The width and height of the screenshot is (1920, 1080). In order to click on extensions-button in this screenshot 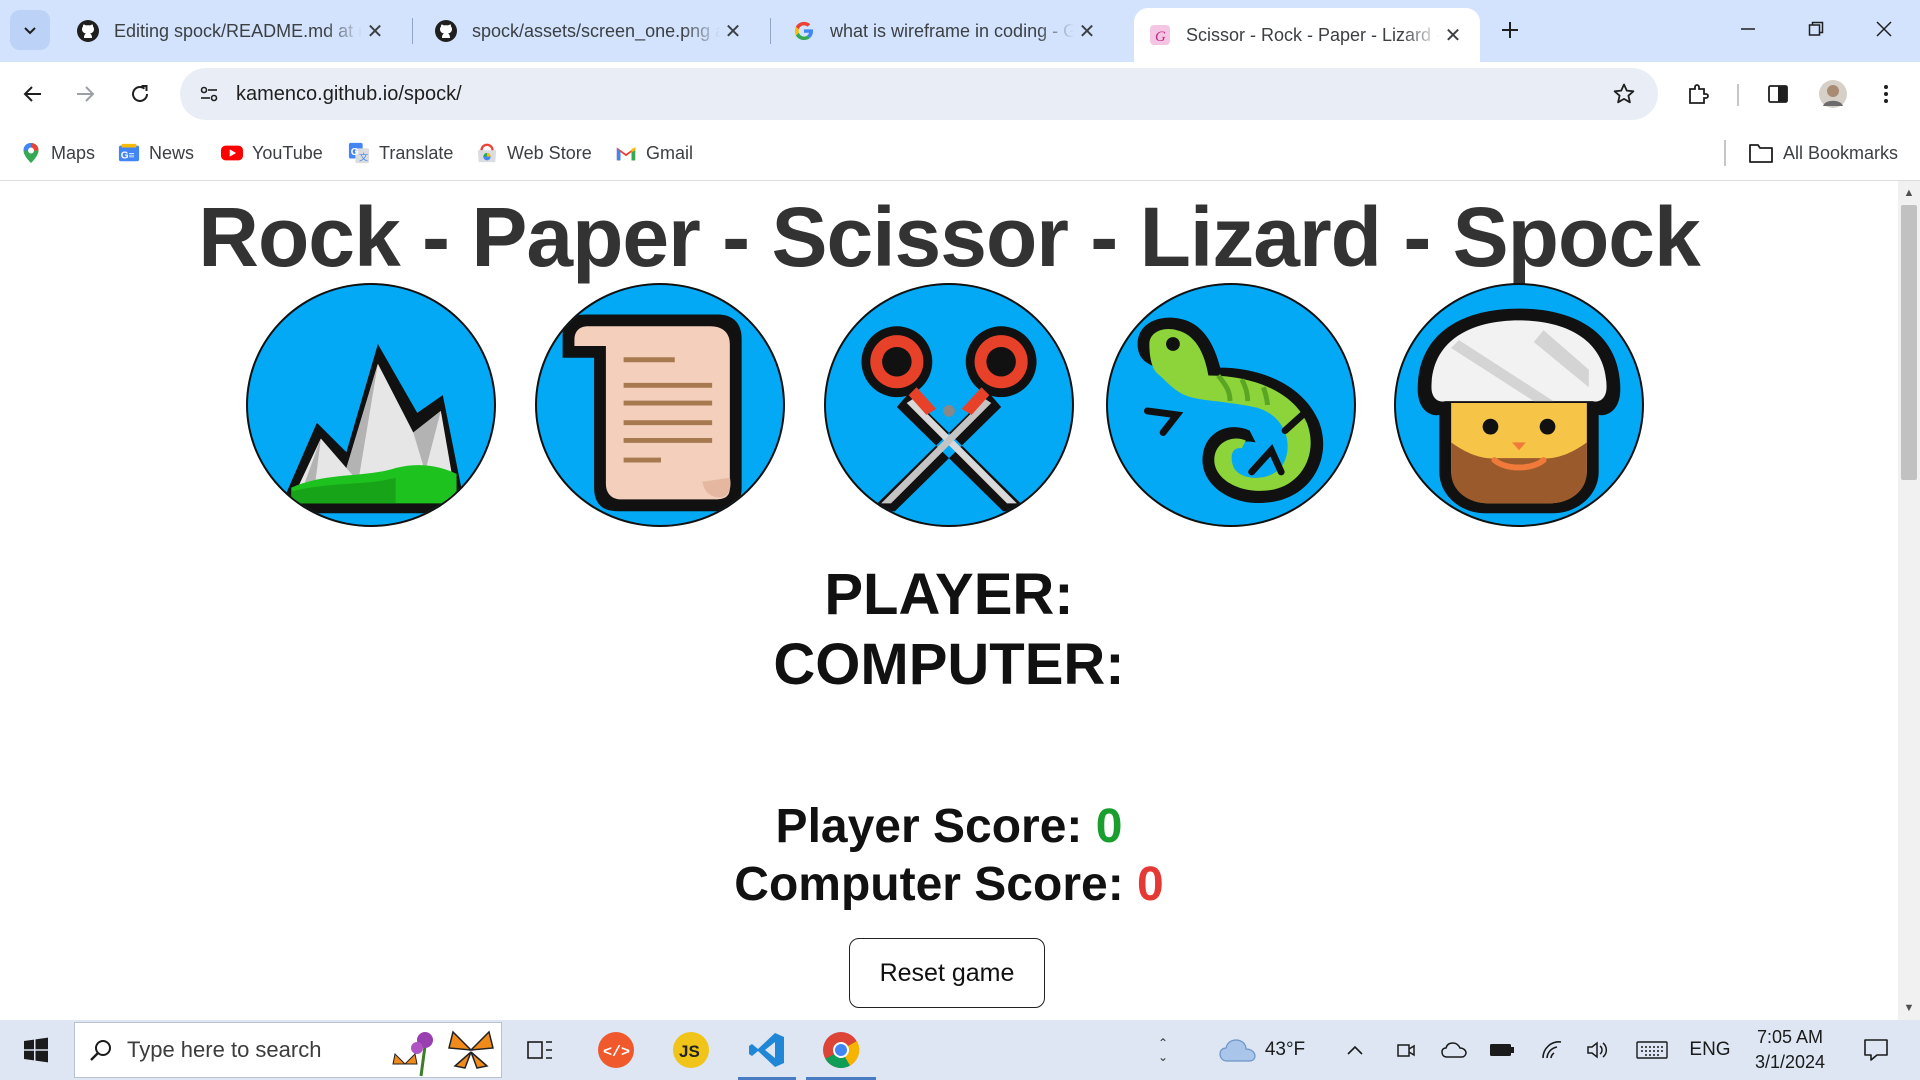, I will do `click(1698, 94)`.